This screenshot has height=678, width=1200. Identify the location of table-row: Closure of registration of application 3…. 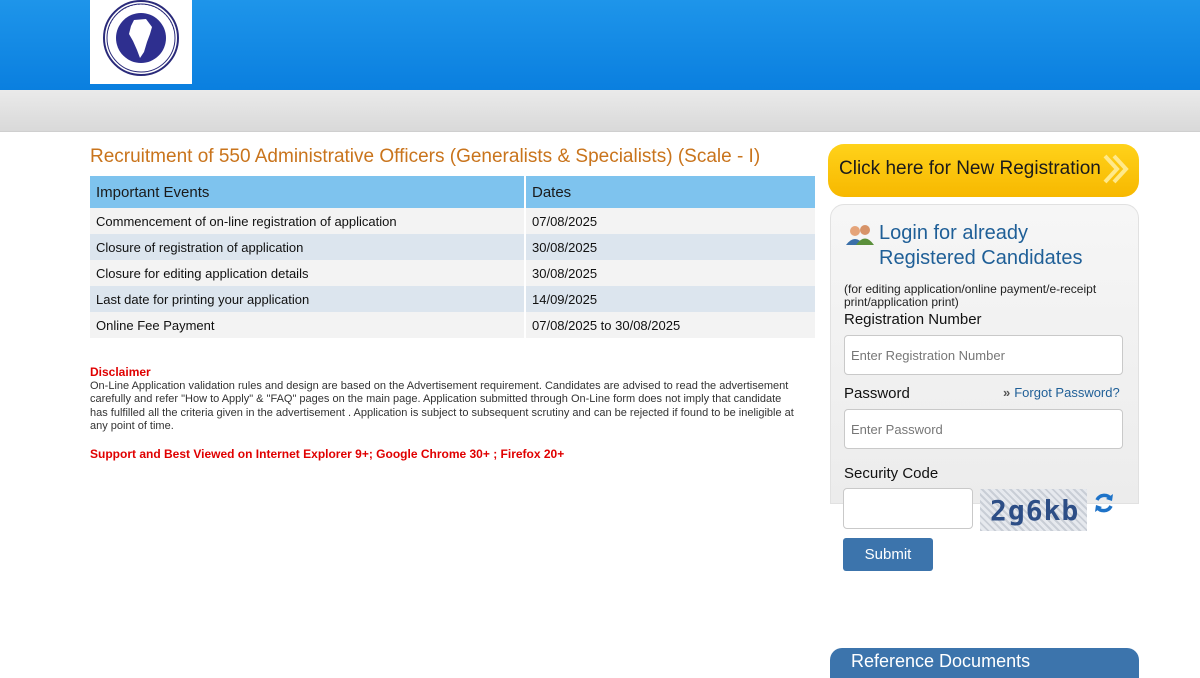
(453, 247).